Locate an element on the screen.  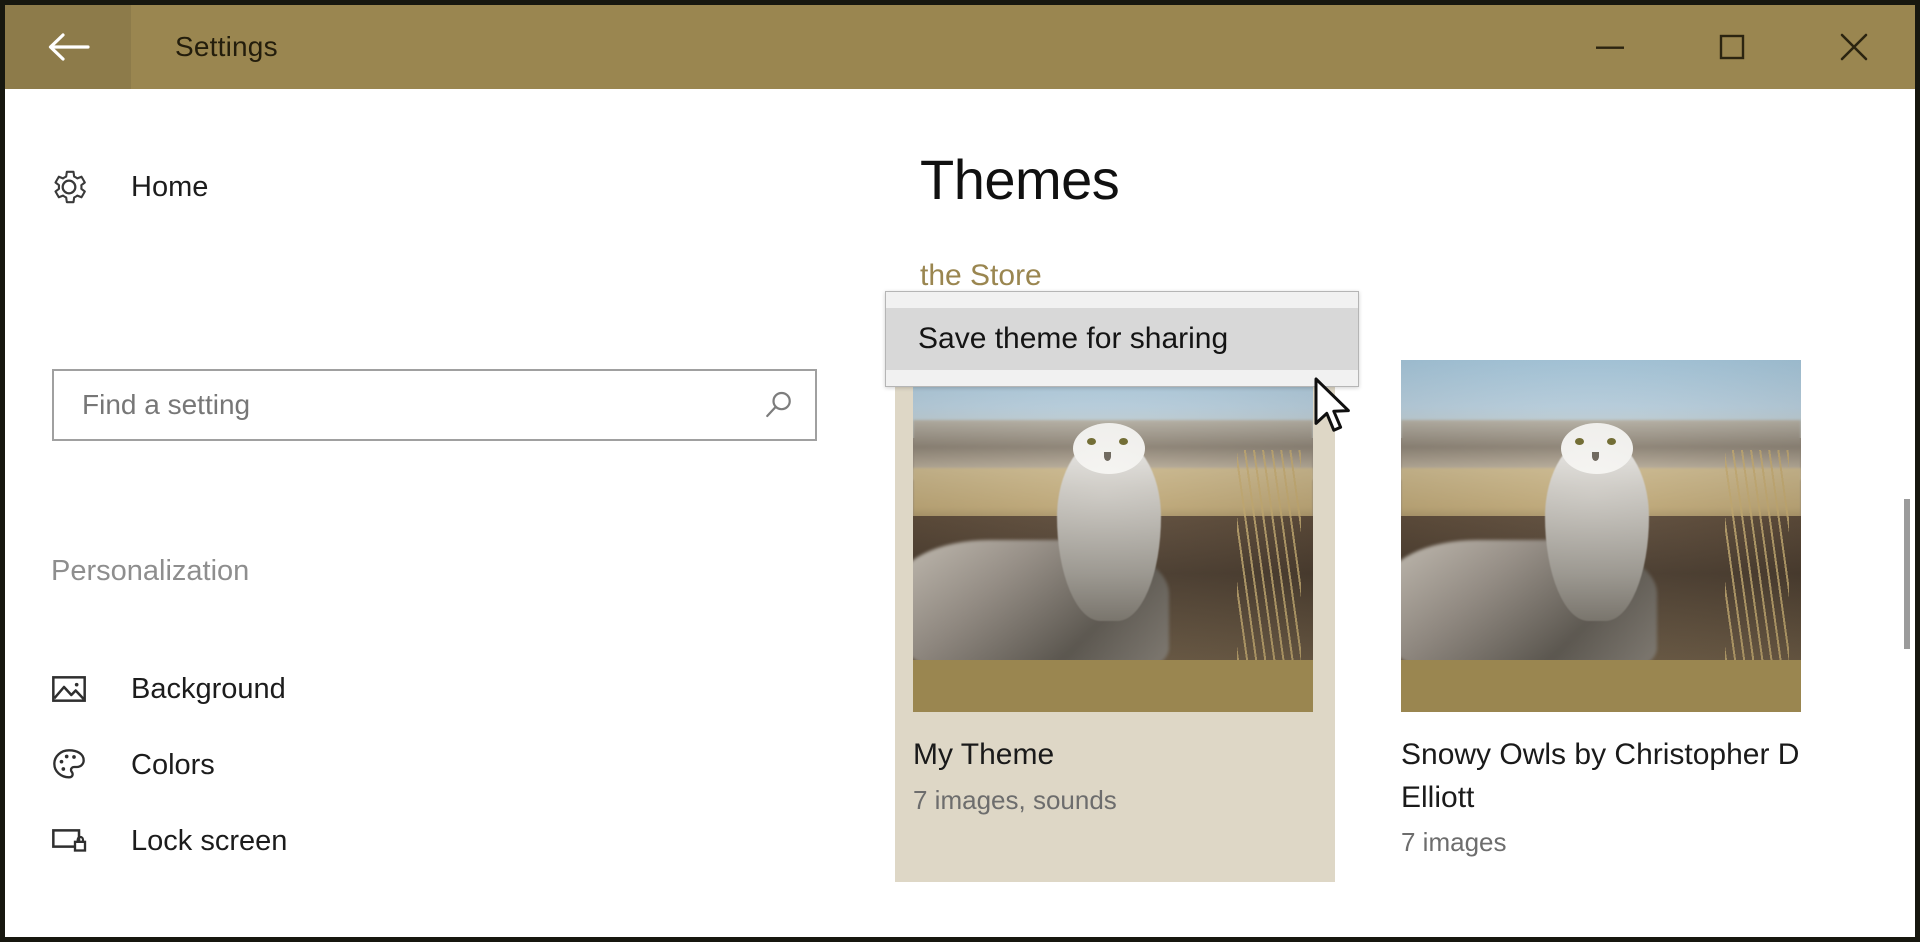
search-input is located at coordinates (434, 405).